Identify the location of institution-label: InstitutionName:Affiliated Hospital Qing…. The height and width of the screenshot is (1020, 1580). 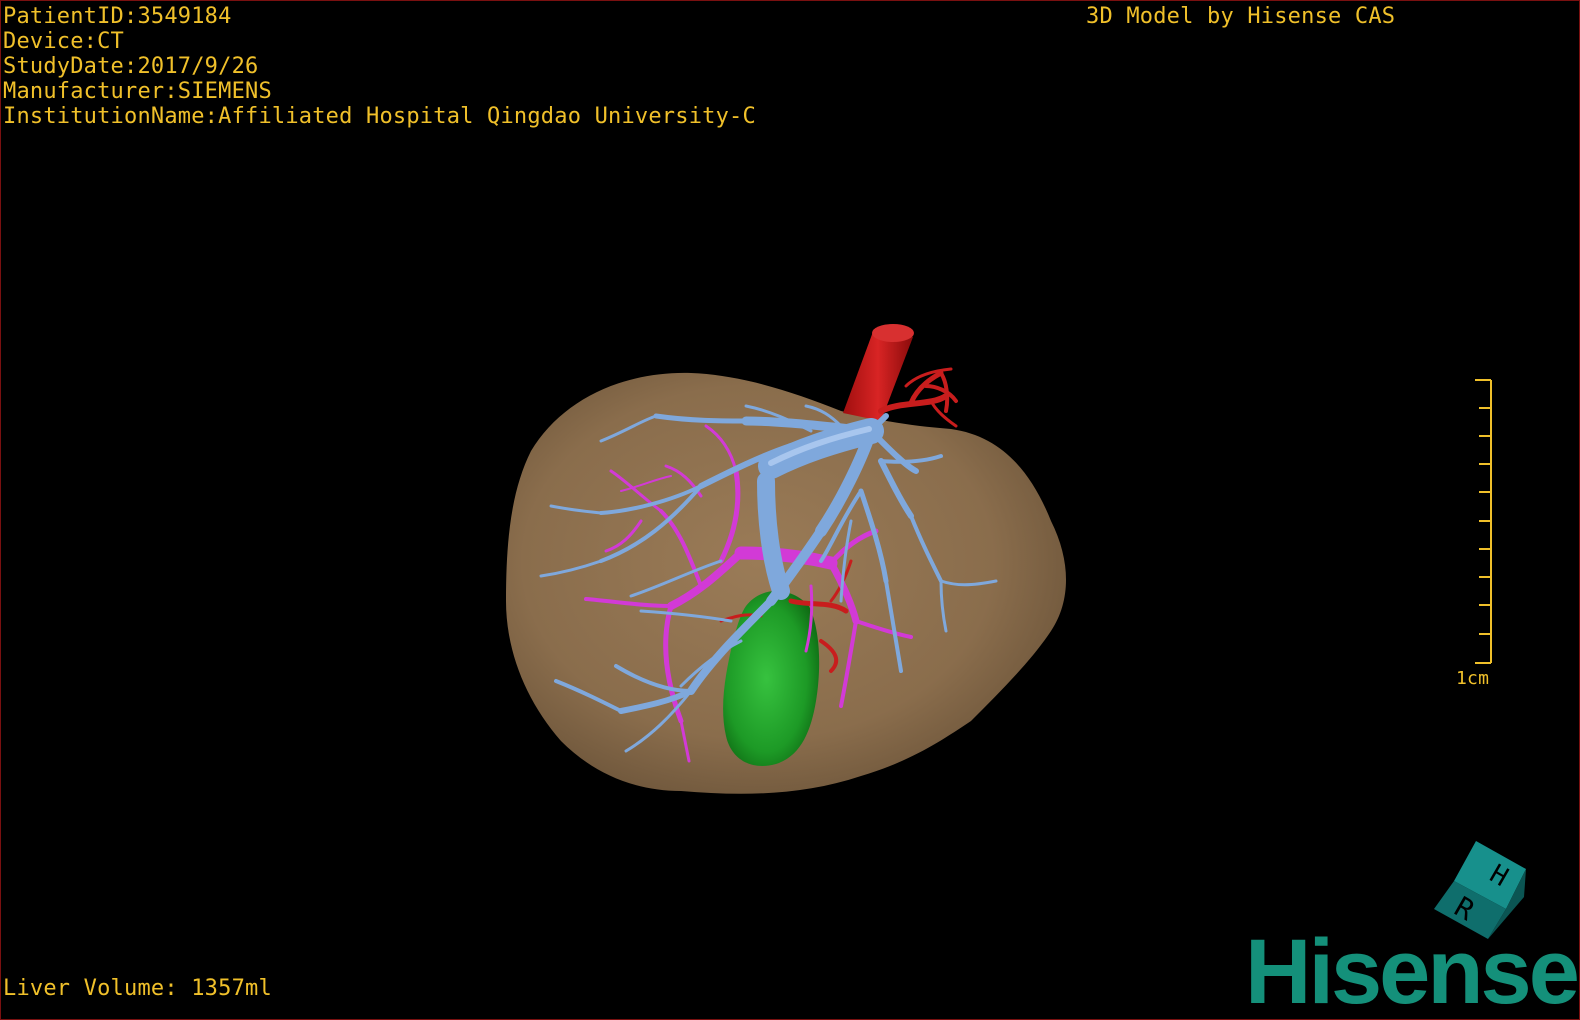
(379, 116).